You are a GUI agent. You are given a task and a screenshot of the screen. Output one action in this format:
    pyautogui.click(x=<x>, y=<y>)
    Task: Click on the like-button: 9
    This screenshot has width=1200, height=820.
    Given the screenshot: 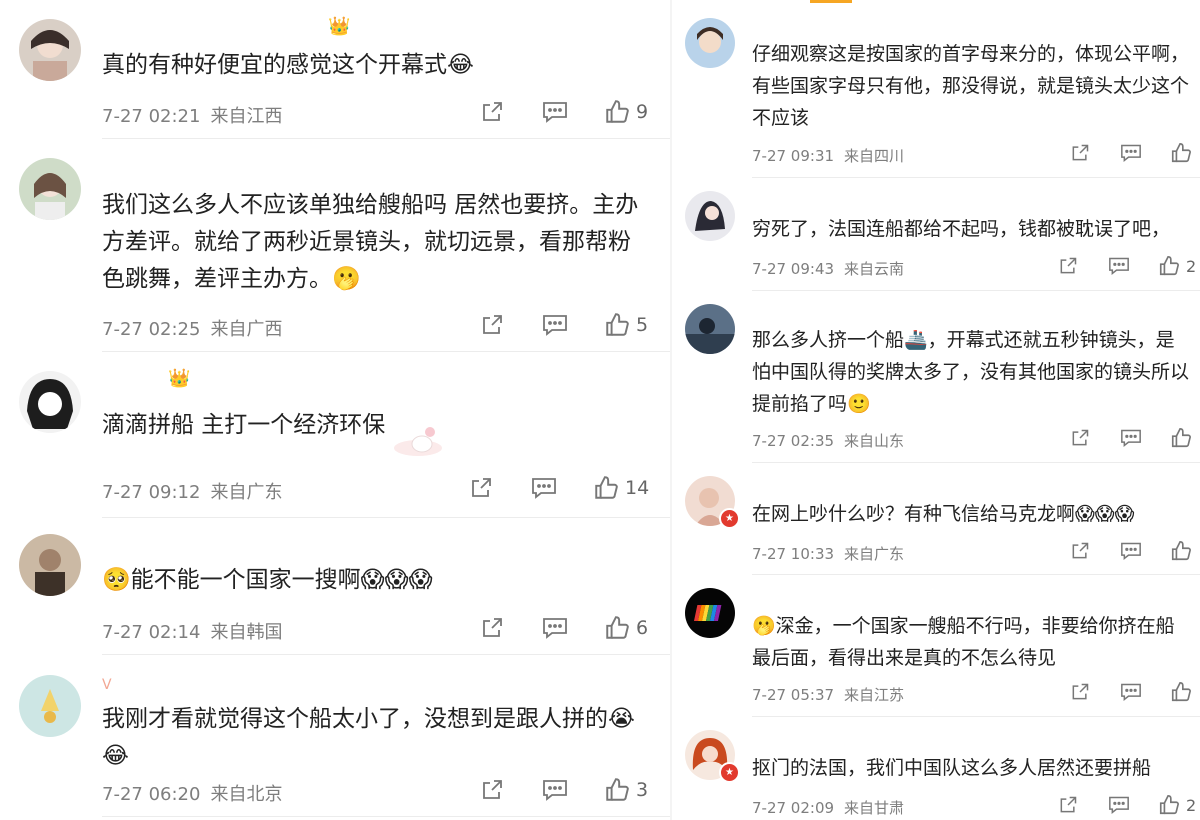 What is the action you would take?
    pyautogui.click(x=626, y=112)
    